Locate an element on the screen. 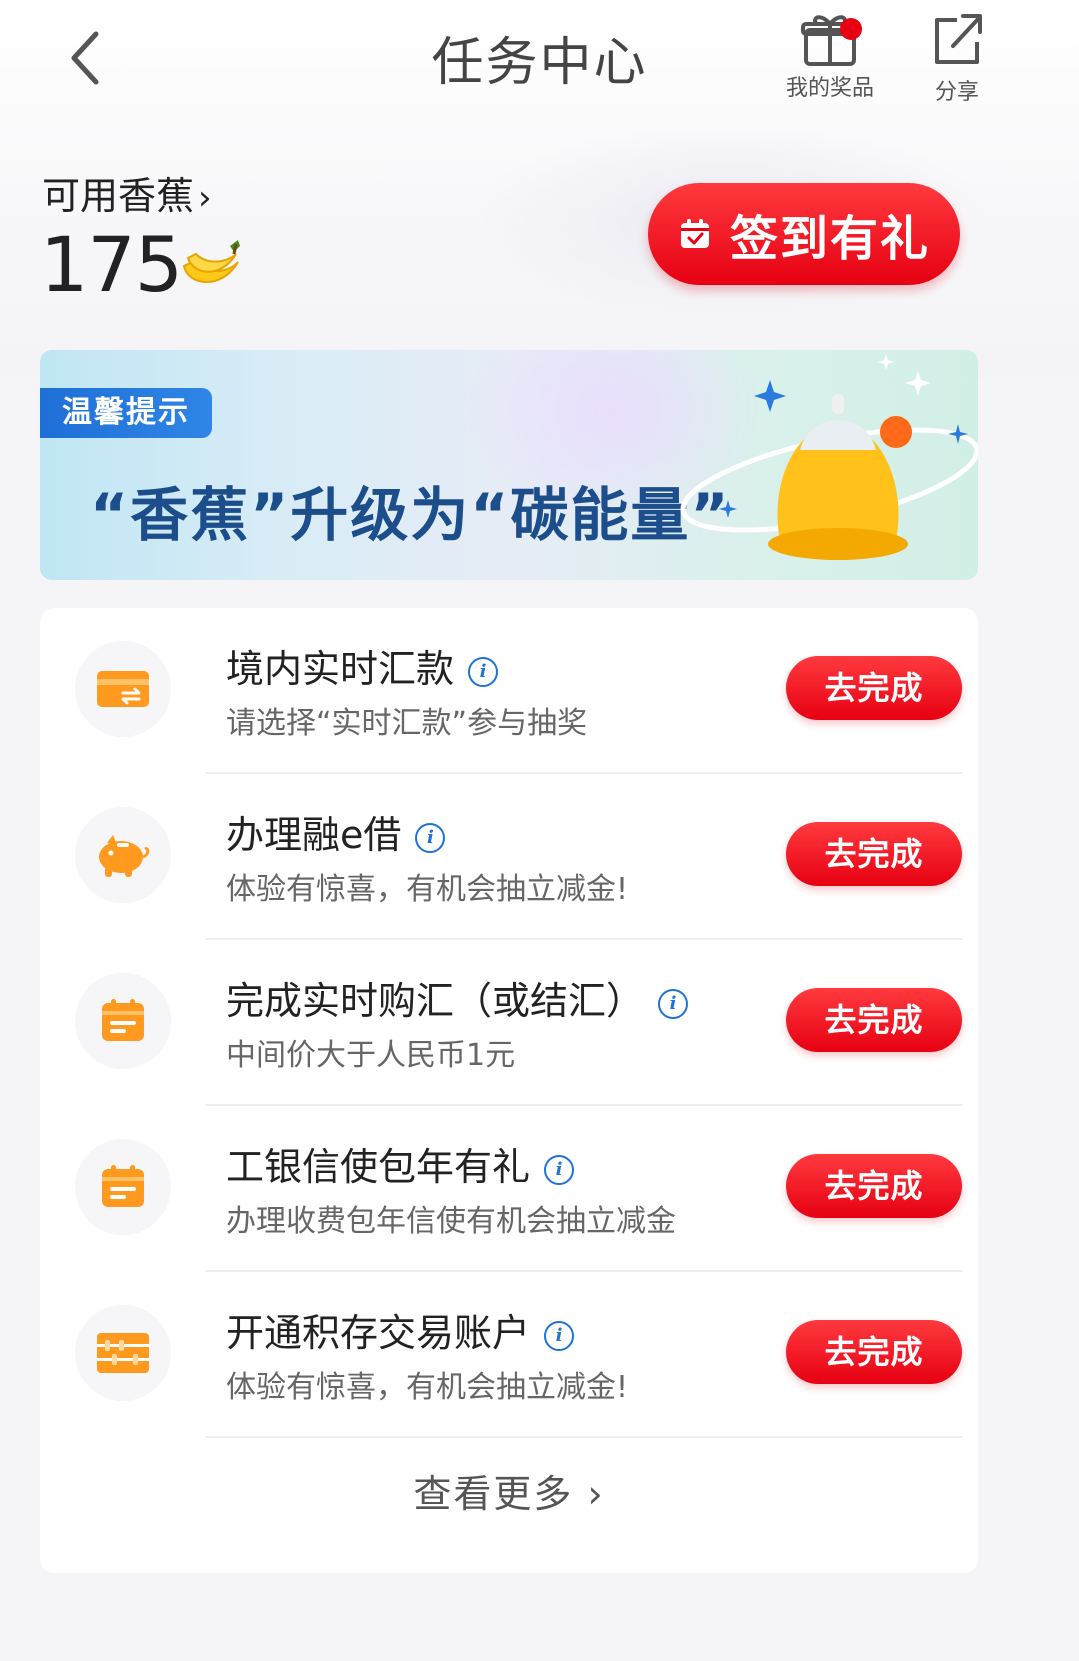 The width and height of the screenshot is (1079, 1661). my-prizes-button: 我的奖品 is located at coordinates (830, 56).